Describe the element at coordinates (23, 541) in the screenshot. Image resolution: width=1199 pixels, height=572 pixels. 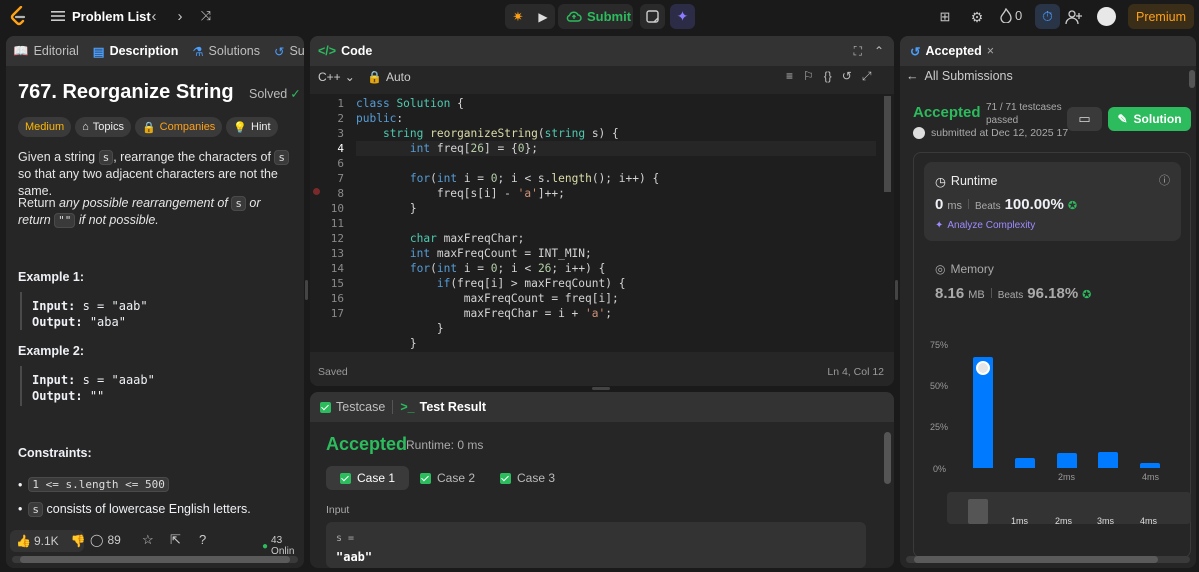
I see `thumbs-up-icon: 👍` at that location.